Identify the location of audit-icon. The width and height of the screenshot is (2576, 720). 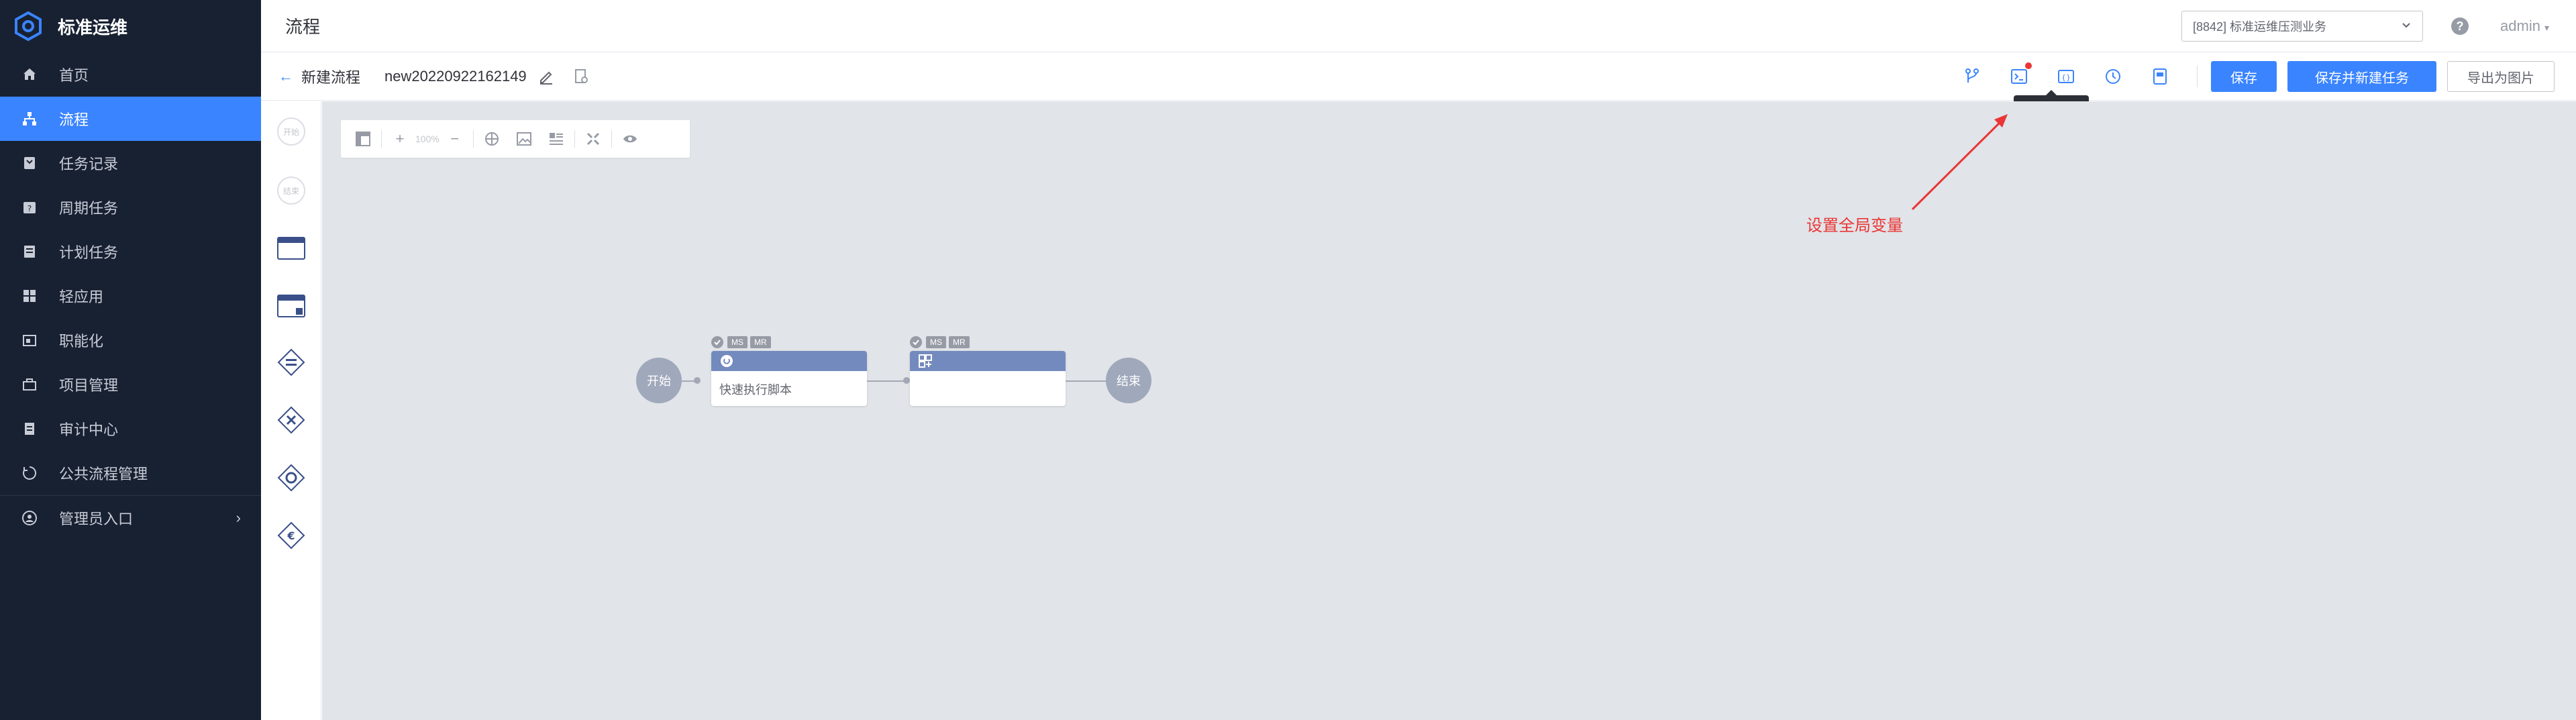
(29, 429).